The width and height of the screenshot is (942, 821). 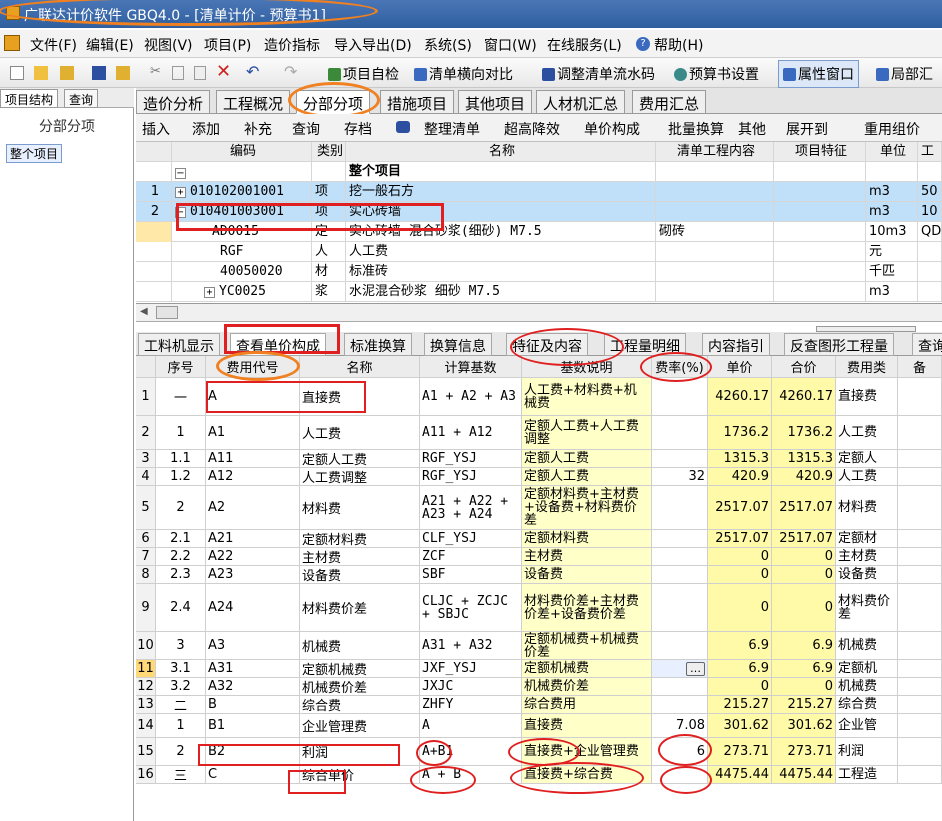 I want to click on table-cell: 4475.44, so click(x=740, y=775).